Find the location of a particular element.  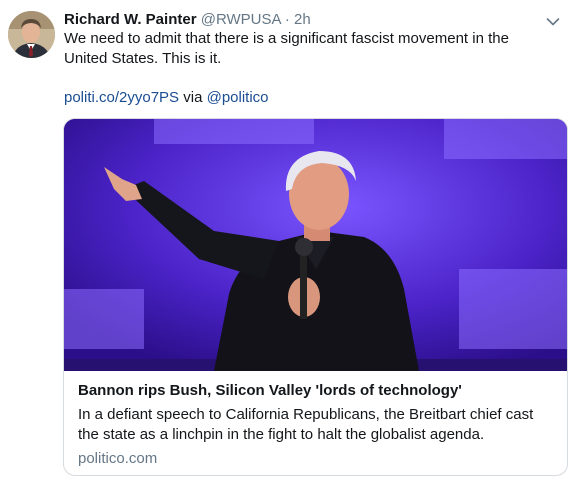

timestamp: 2h is located at coordinates (302, 19).